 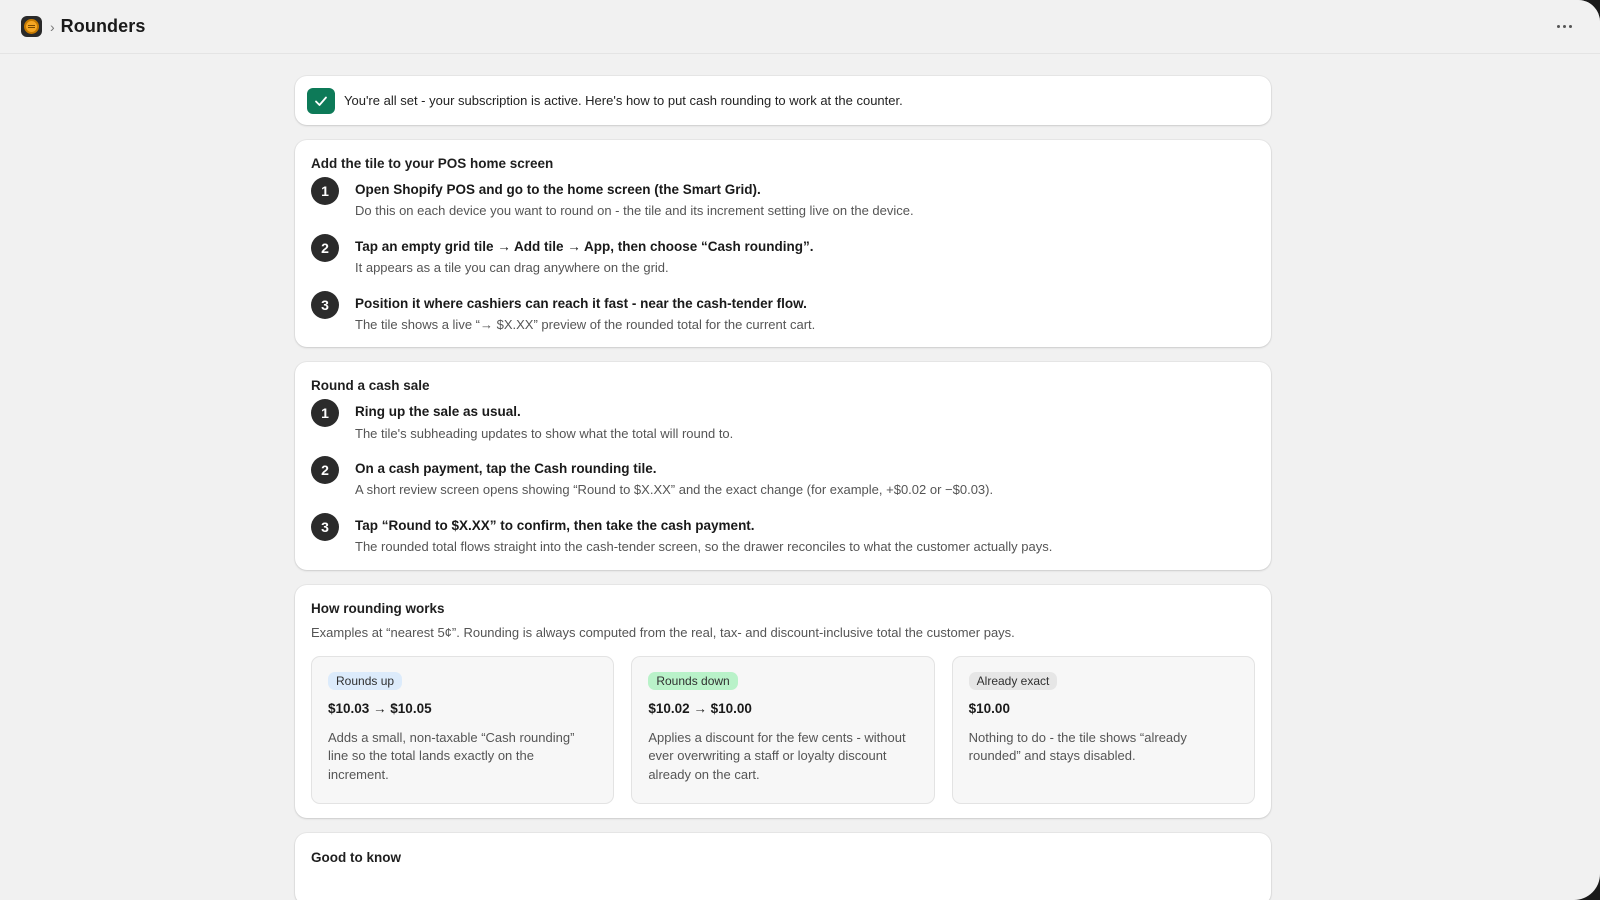 I want to click on status-badge: Rounds up, so click(x=365, y=680).